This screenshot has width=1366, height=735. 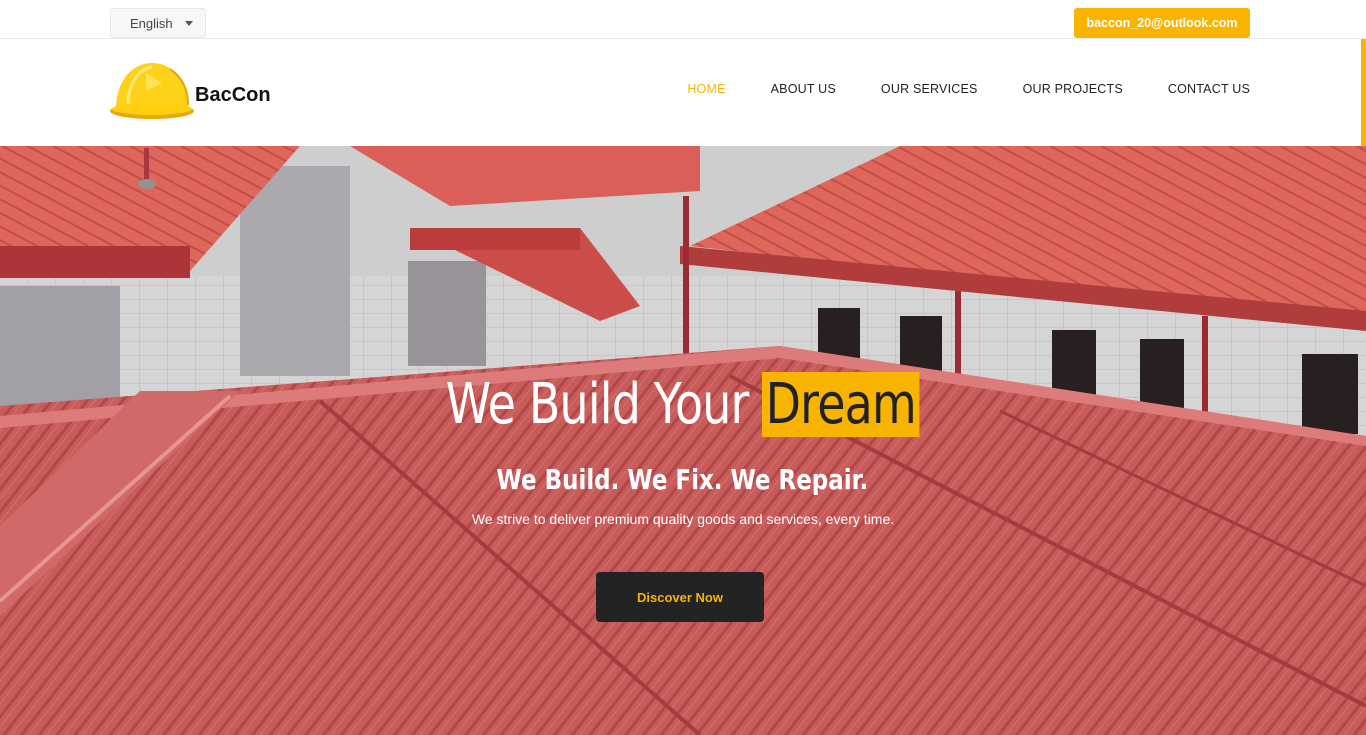 What do you see at coordinates (152, 91) in the screenshot?
I see `hard-hat-icon` at bounding box center [152, 91].